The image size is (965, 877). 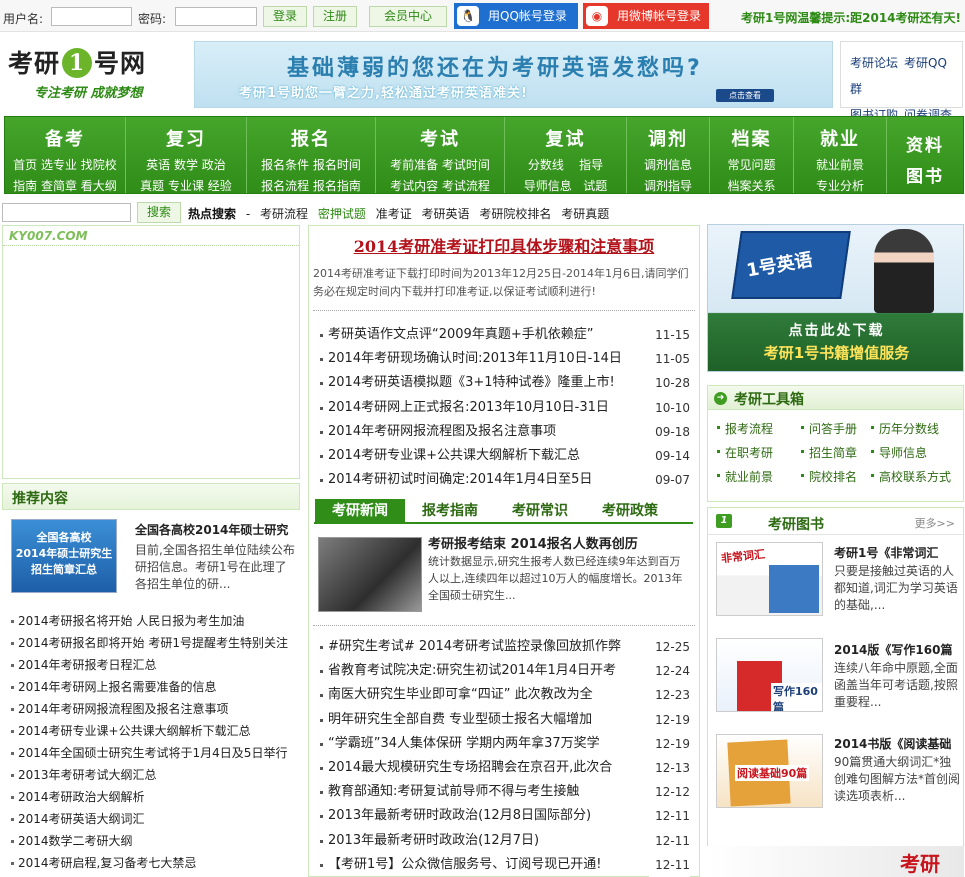 I want to click on nav-title: 复习, so click(x=186, y=138).